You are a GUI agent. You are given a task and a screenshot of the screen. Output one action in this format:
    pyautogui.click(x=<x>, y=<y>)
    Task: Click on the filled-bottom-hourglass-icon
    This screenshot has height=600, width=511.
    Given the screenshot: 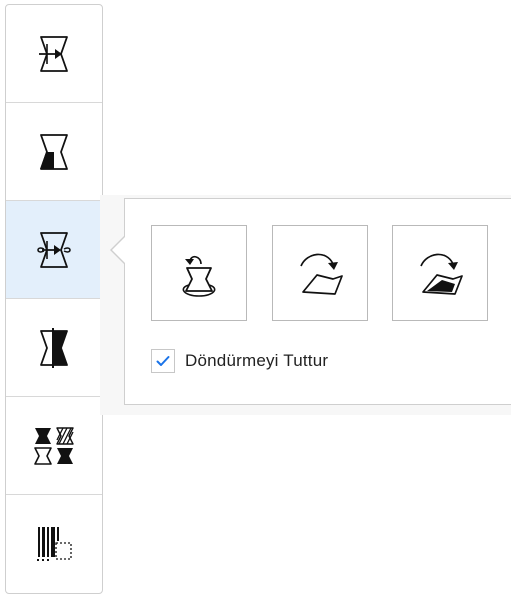 What is the action you would take?
    pyautogui.click(x=54, y=151)
    